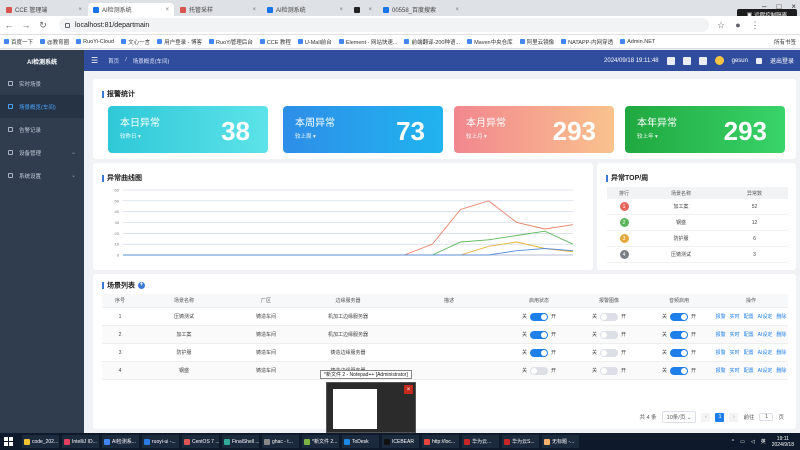  Describe the element at coordinates (42, 83) in the screenshot. I see `sidebar-item-realtime: 实时场景` at that location.